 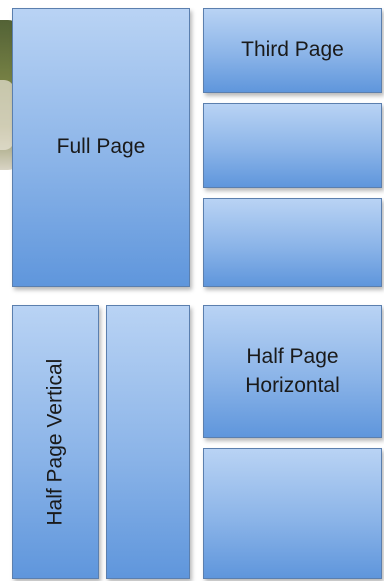 I want to click on third-page-box-top: Third Page, so click(x=292, y=50).